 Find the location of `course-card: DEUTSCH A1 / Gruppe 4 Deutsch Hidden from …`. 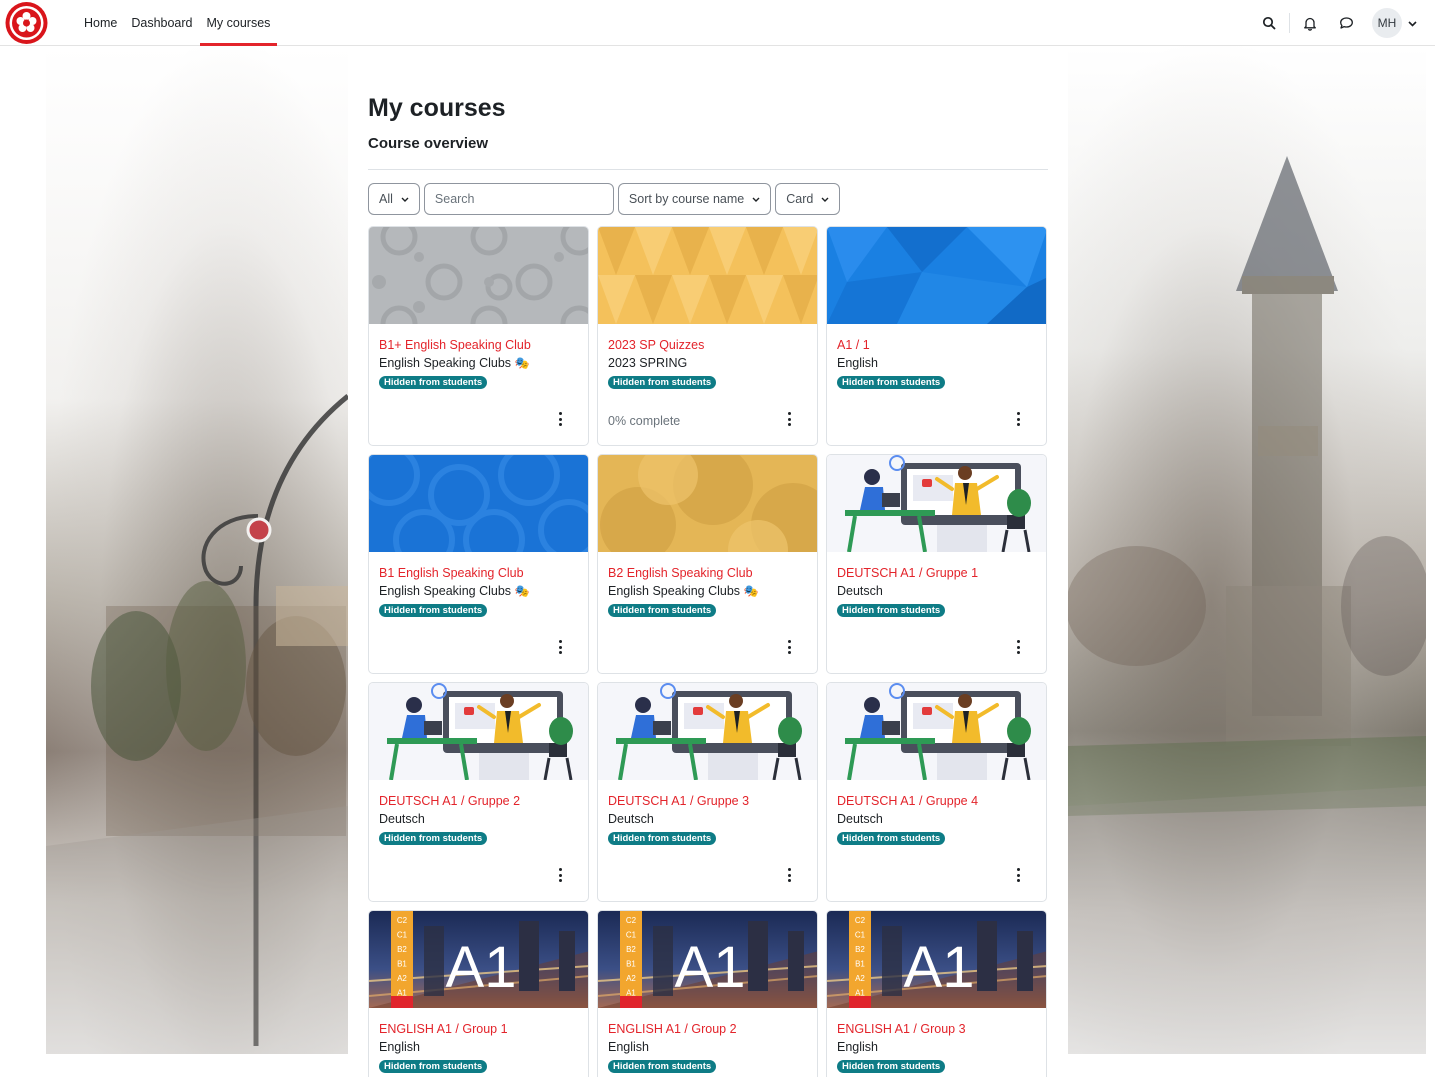

course-card: DEUTSCH A1 / Gruppe 4 Deutsch Hidden from … is located at coordinates (936, 792).